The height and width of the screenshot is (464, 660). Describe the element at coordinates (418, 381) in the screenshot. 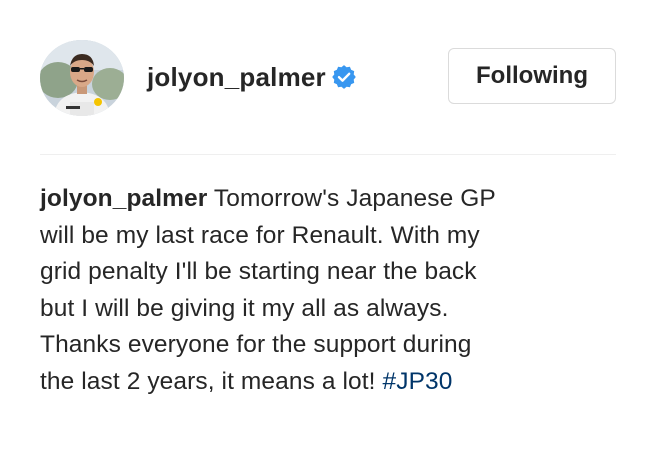

I see `hashtag-link: #JP30` at that location.